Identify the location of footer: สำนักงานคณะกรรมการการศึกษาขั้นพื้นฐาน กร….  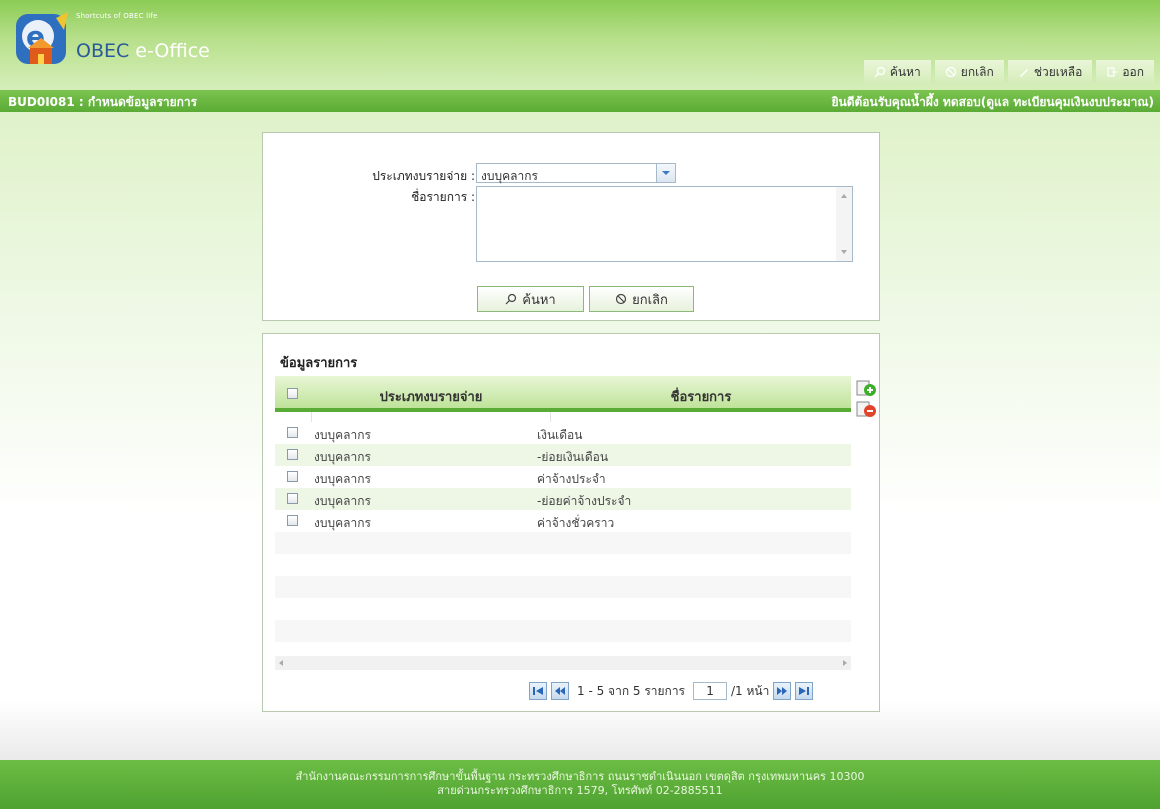
(580, 784).